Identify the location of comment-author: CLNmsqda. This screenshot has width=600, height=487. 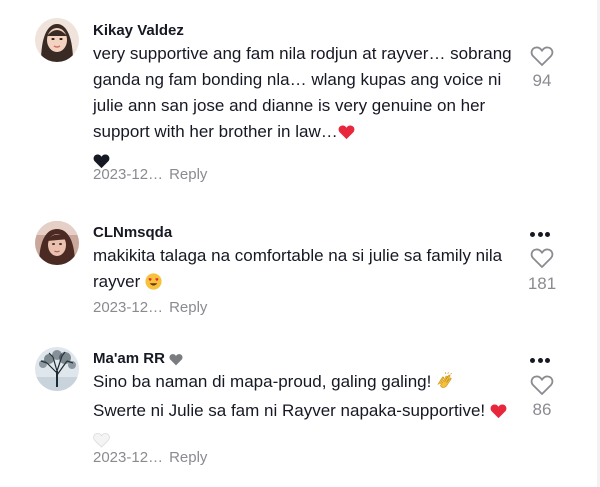
(132, 232).